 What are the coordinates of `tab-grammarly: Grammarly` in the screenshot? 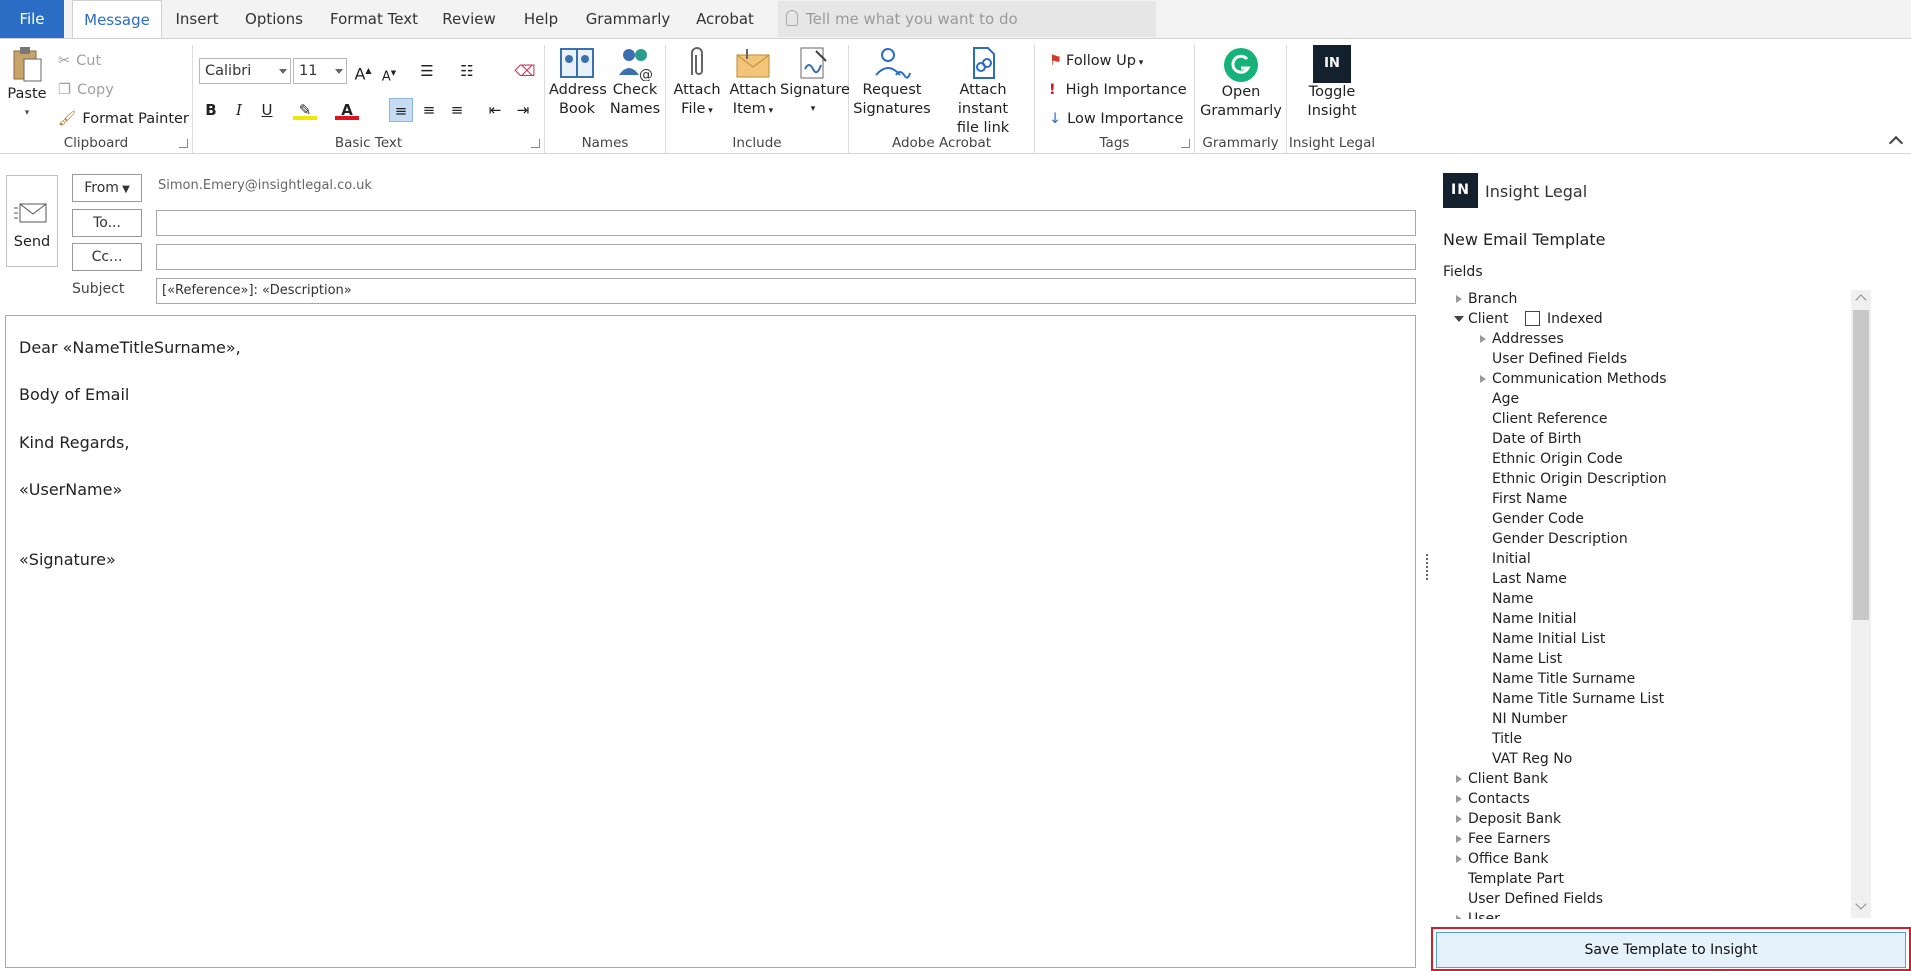 It's located at (628, 19).